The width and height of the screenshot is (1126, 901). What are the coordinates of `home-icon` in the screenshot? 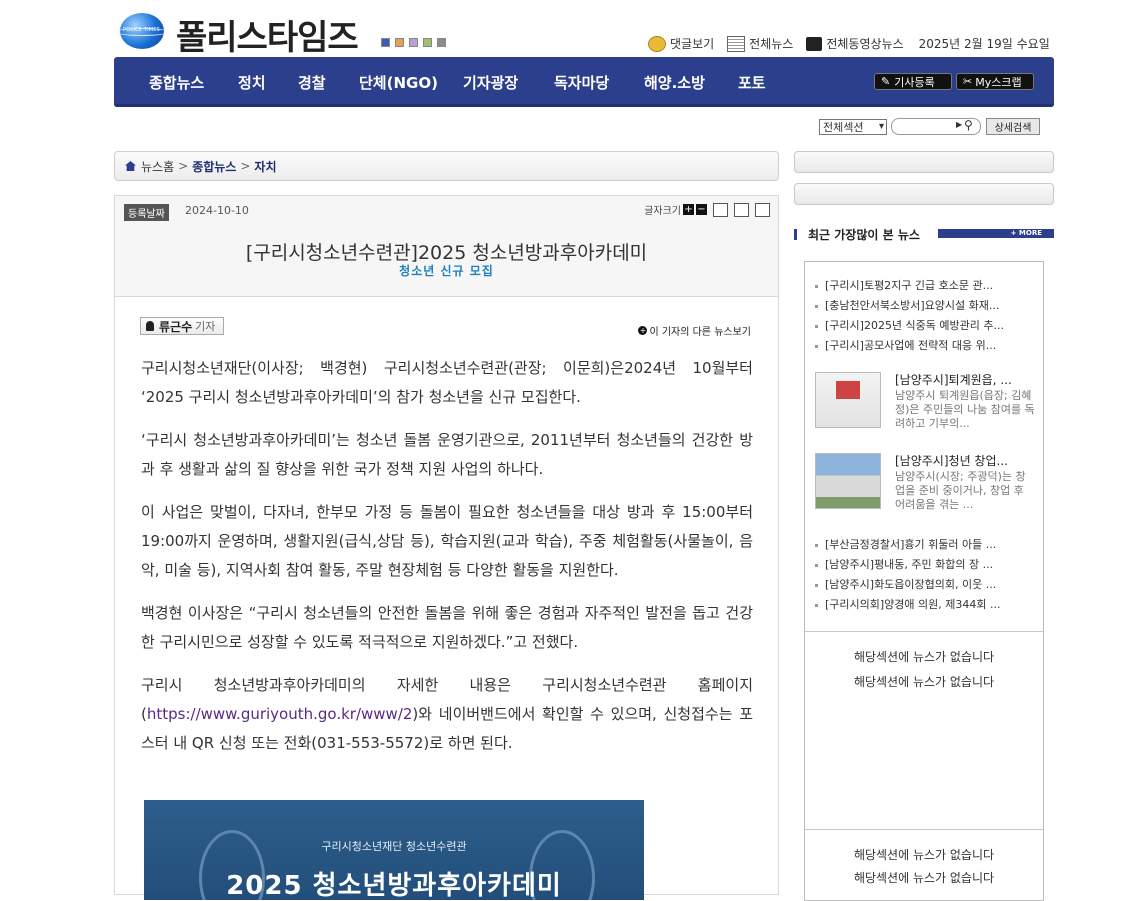 It's located at (130, 166).